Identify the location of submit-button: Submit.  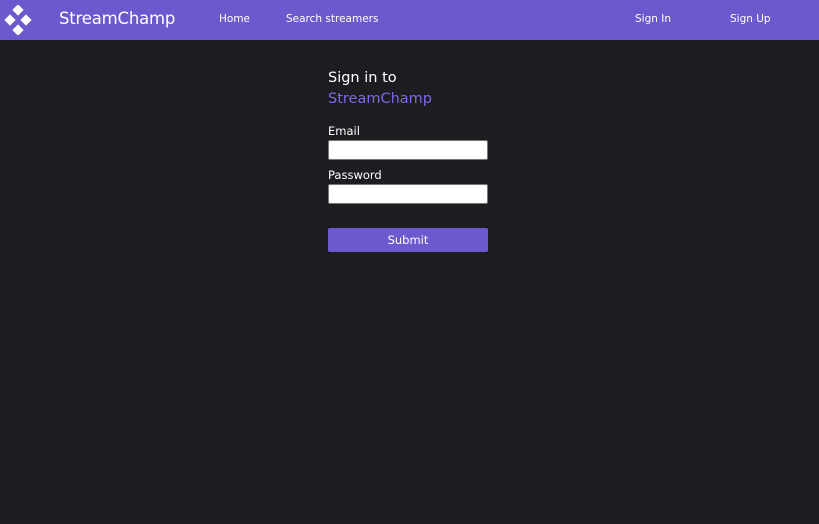
(408, 240).